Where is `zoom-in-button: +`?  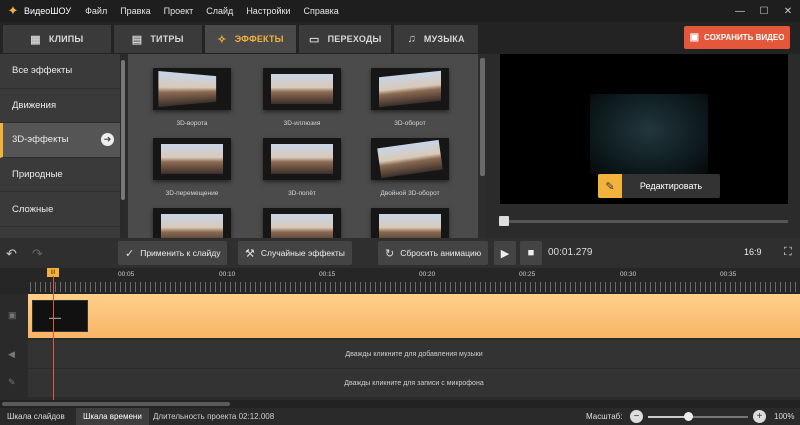
zoom-in-button: + is located at coordinates (759, 416).